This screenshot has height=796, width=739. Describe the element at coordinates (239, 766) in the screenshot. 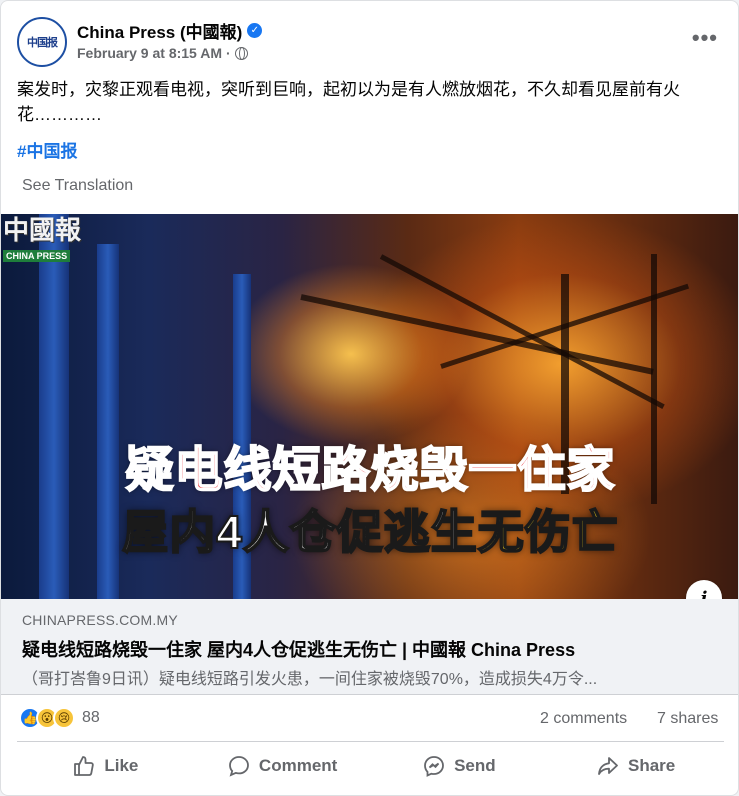

I see `comment-bubble-icon` at that location.